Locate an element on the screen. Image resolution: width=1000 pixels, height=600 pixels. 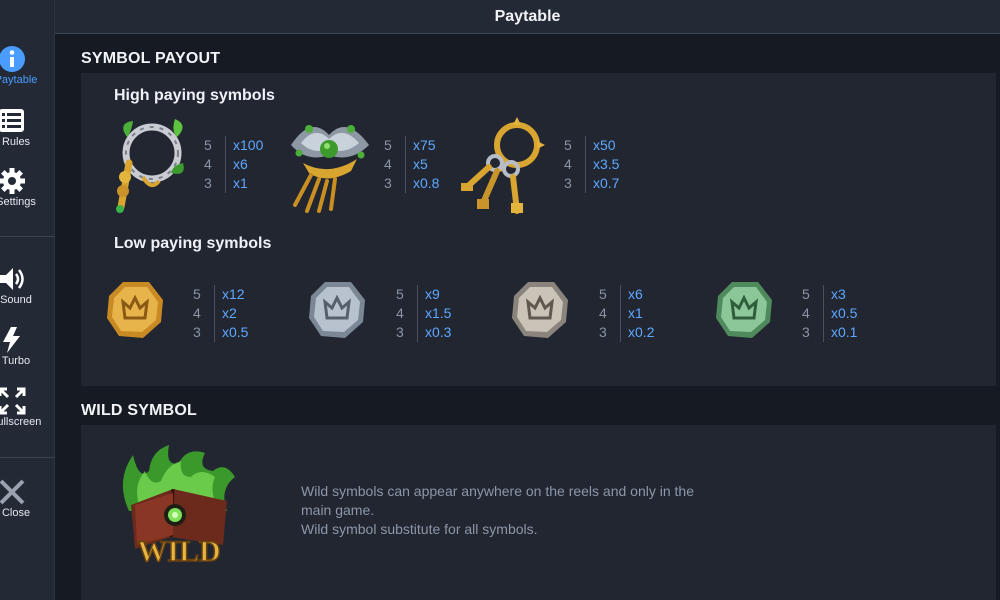
sidebar-item-turbo: Turbo is located at coordinates (27, 346).